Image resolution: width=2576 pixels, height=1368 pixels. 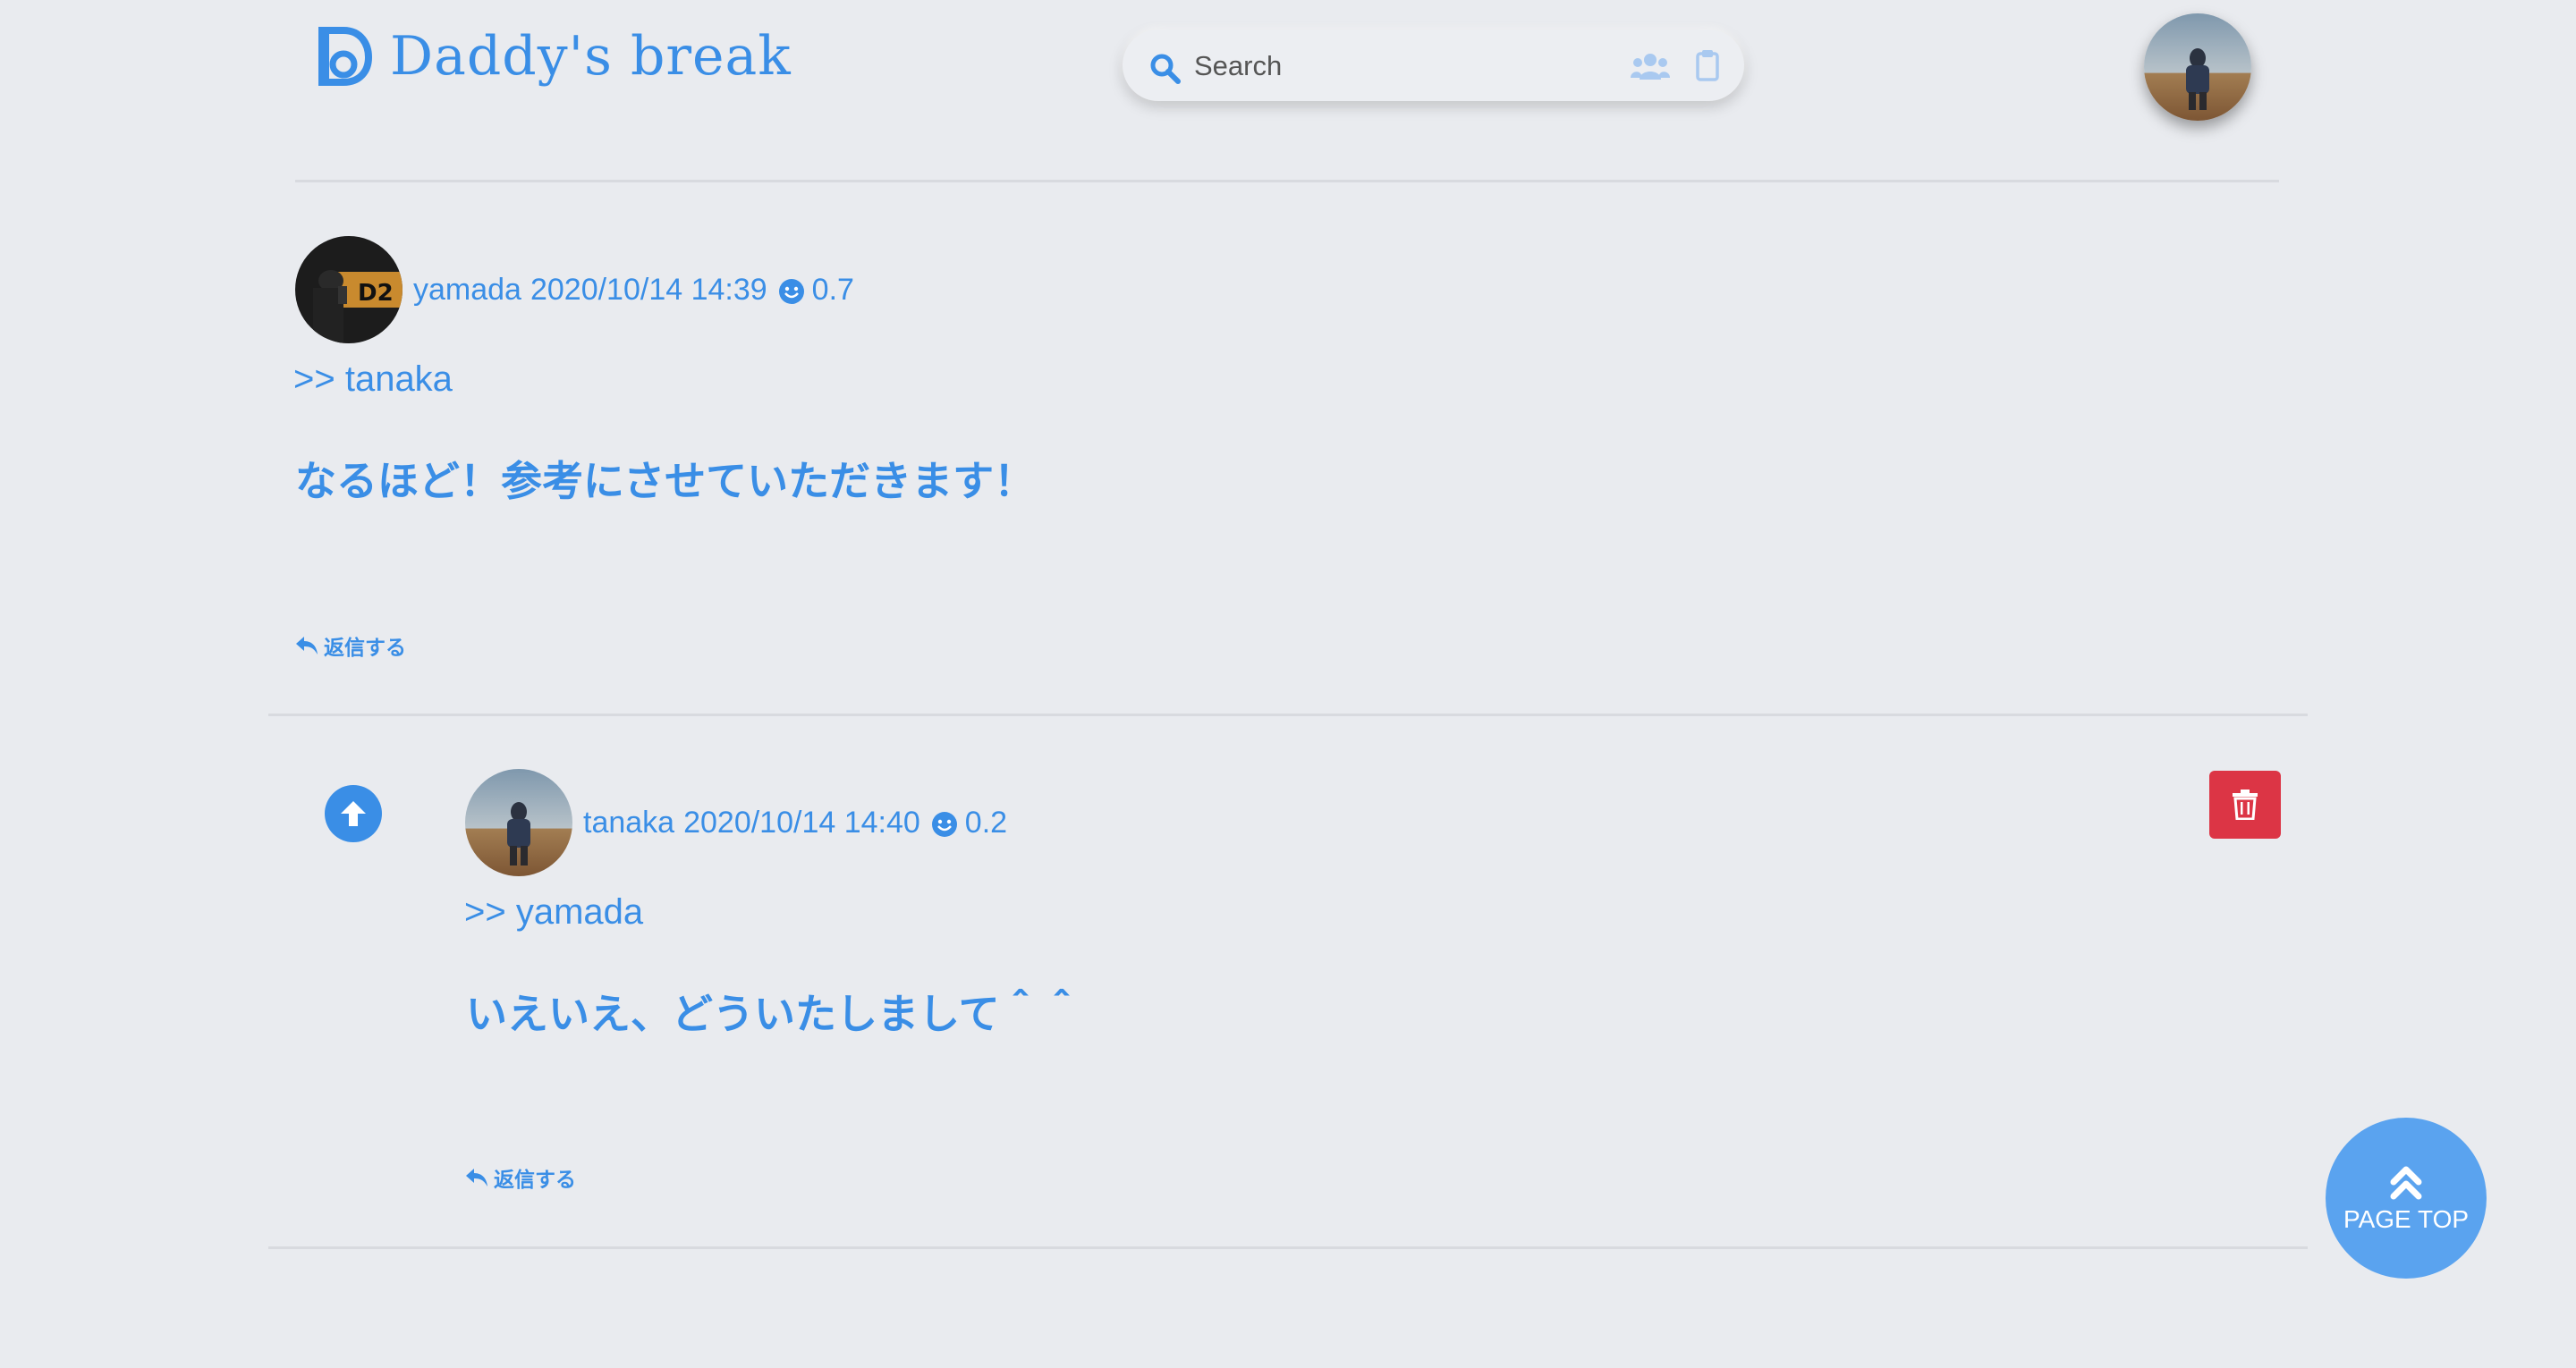 I want to click on delete-button, so click(x=2245, y=805).